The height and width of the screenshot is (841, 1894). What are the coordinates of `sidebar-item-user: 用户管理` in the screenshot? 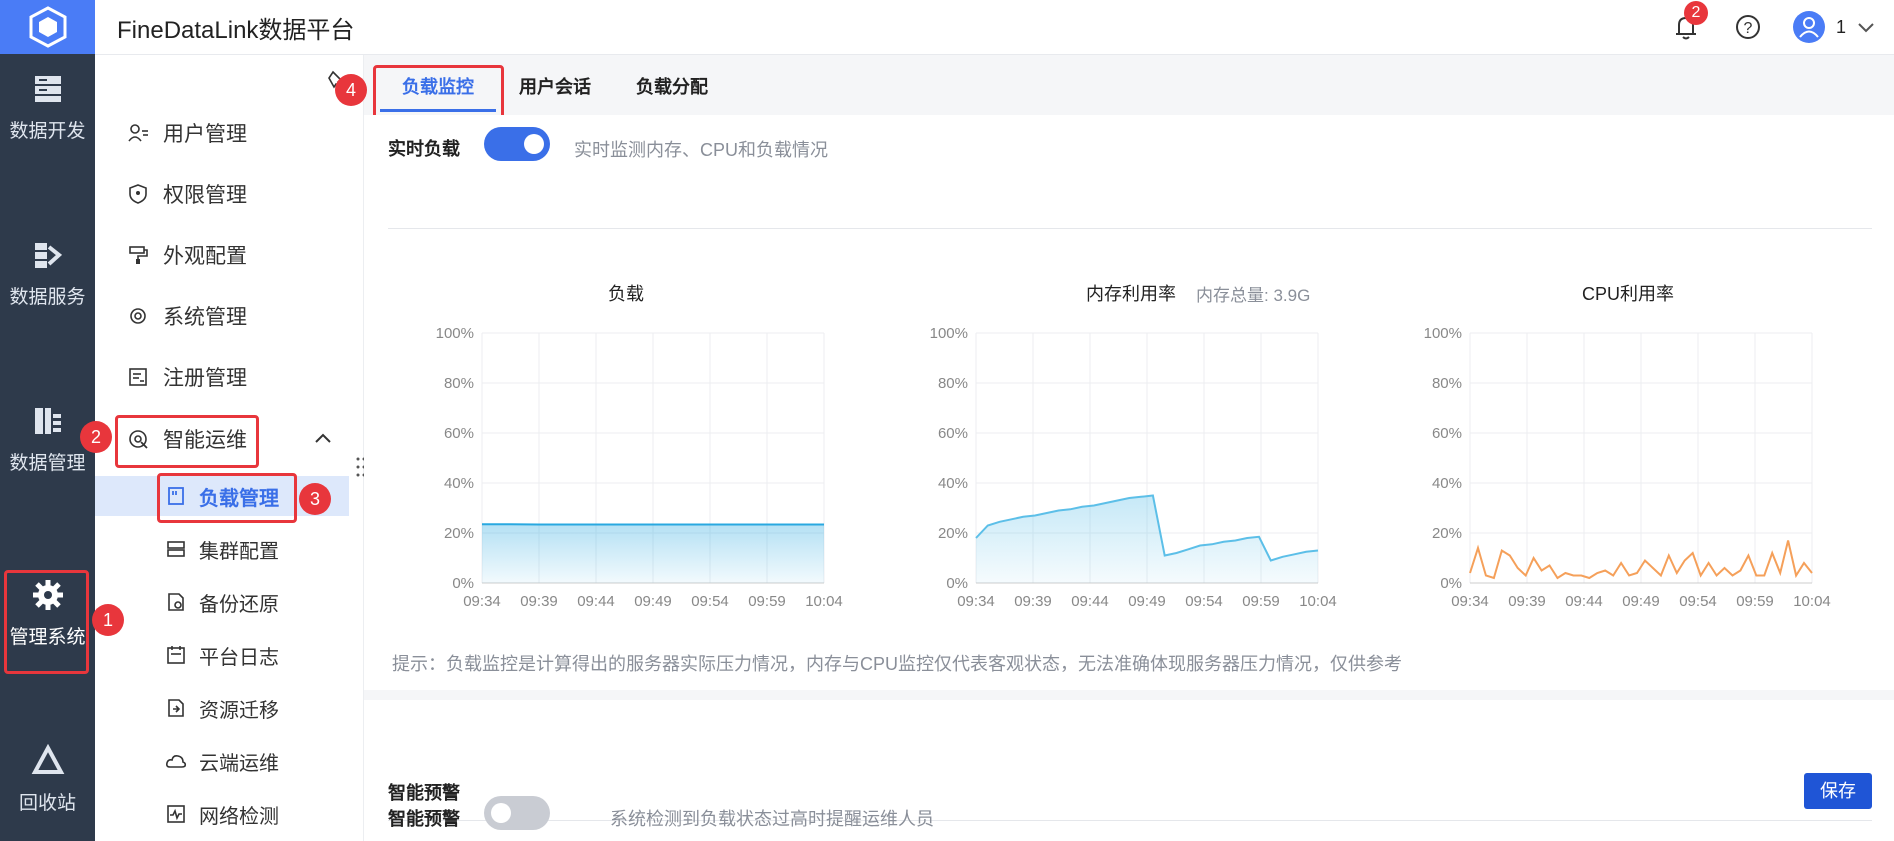 It's located at (229, 133).